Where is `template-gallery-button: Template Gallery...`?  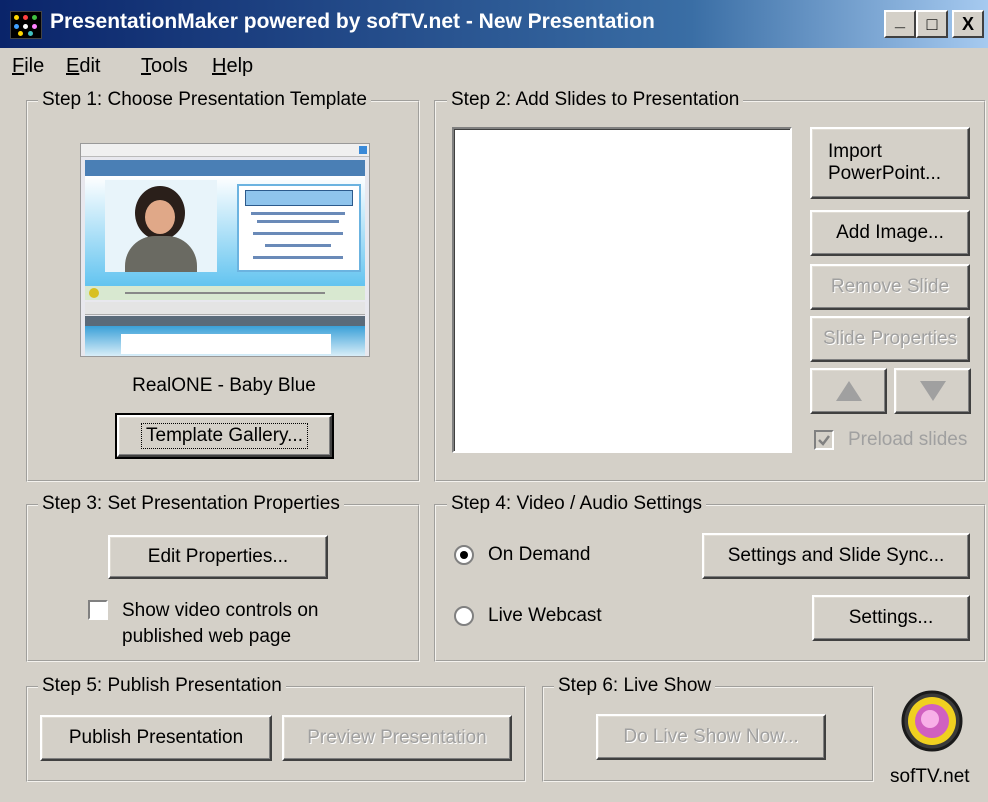
template-gallery-button: Template Gallery... is located at coordinates (224, 436).